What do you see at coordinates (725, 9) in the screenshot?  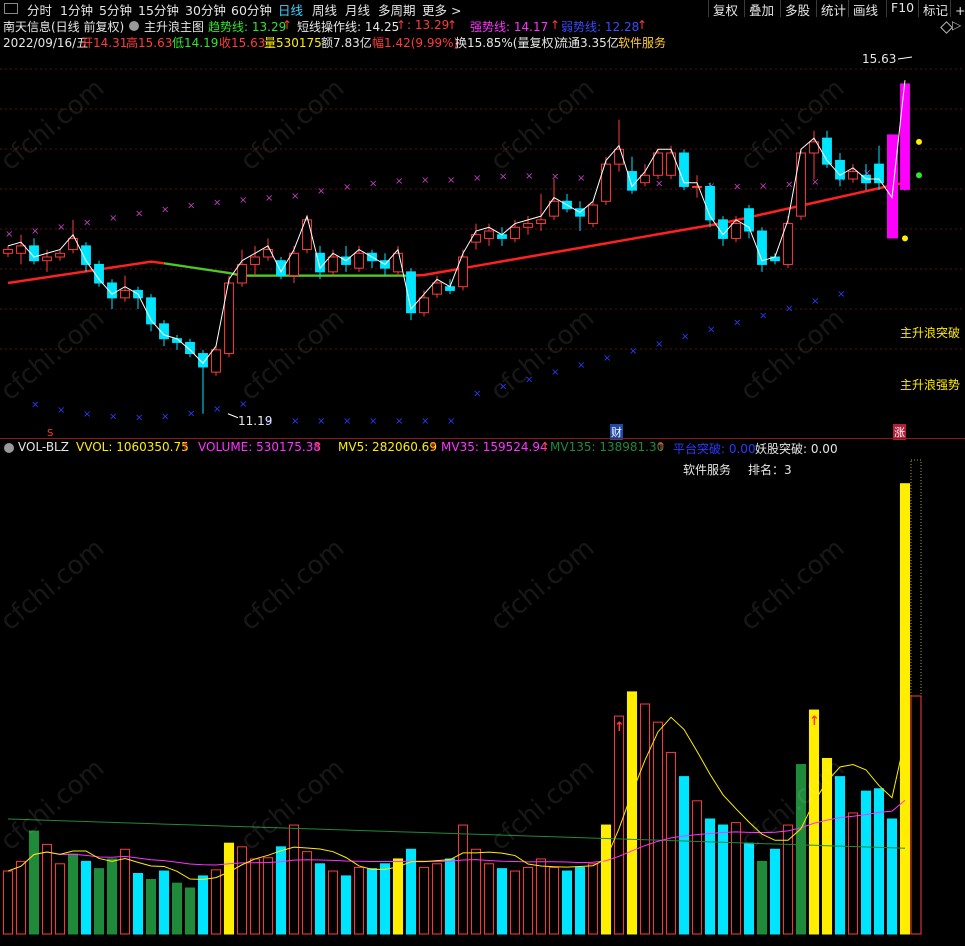 I see `toolbar-button-0: 复权` at bounding box center [725, 9].